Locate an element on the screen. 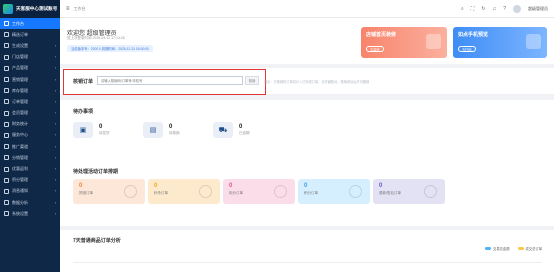 Image resolution: width=554 pixels, height=272 pixels. legend-item-orders: 成交总订单 is located at coordinates (529, 248).